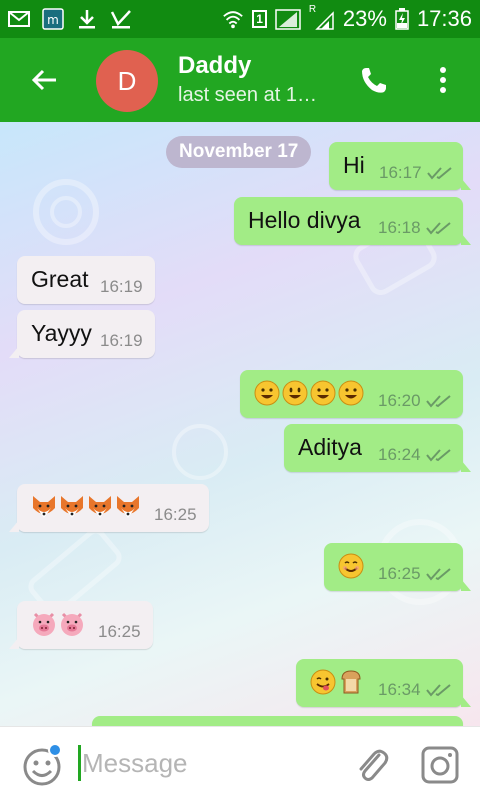 The image size is (480, 800). I want to click on message-bubble-incoming: Great 16:19, so click(86, 280).